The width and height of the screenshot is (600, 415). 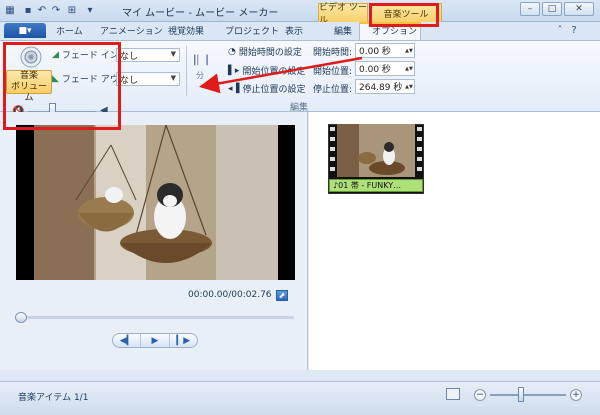 What do you see at coordinates (521, 394) in the screenshot?
I see `zoom-slider-thumb` at bounding box center [521, 394].